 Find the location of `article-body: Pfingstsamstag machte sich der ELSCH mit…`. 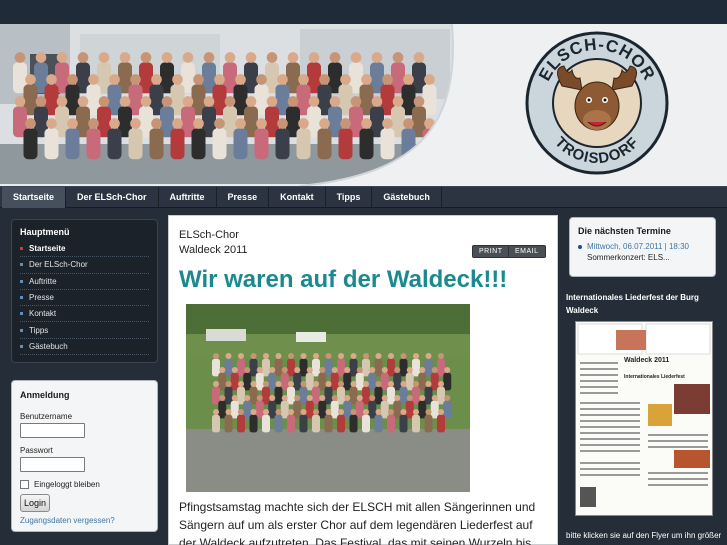

article-body: Pfingstsamstag machte sich der ELSCH mit… is located at coordinates (357, 522).